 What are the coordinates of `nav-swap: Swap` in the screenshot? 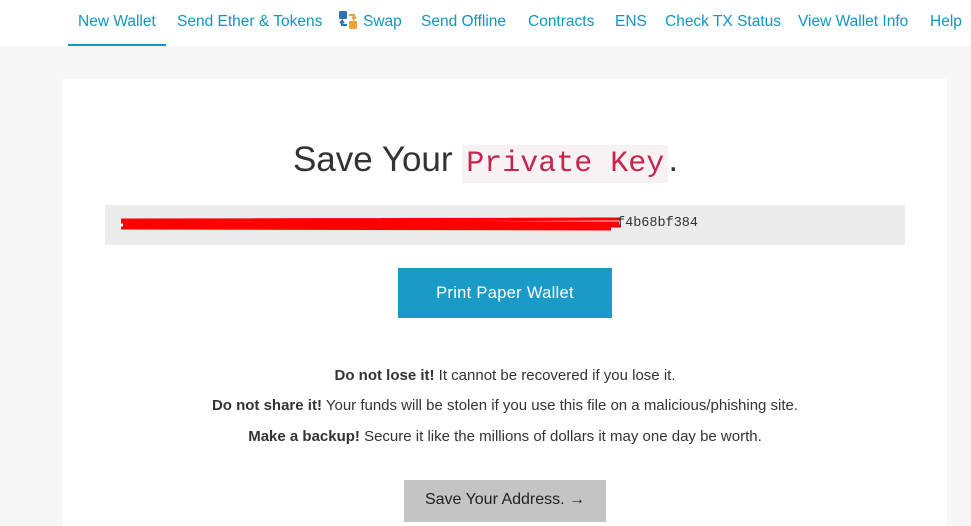 It's located at (370, 23).